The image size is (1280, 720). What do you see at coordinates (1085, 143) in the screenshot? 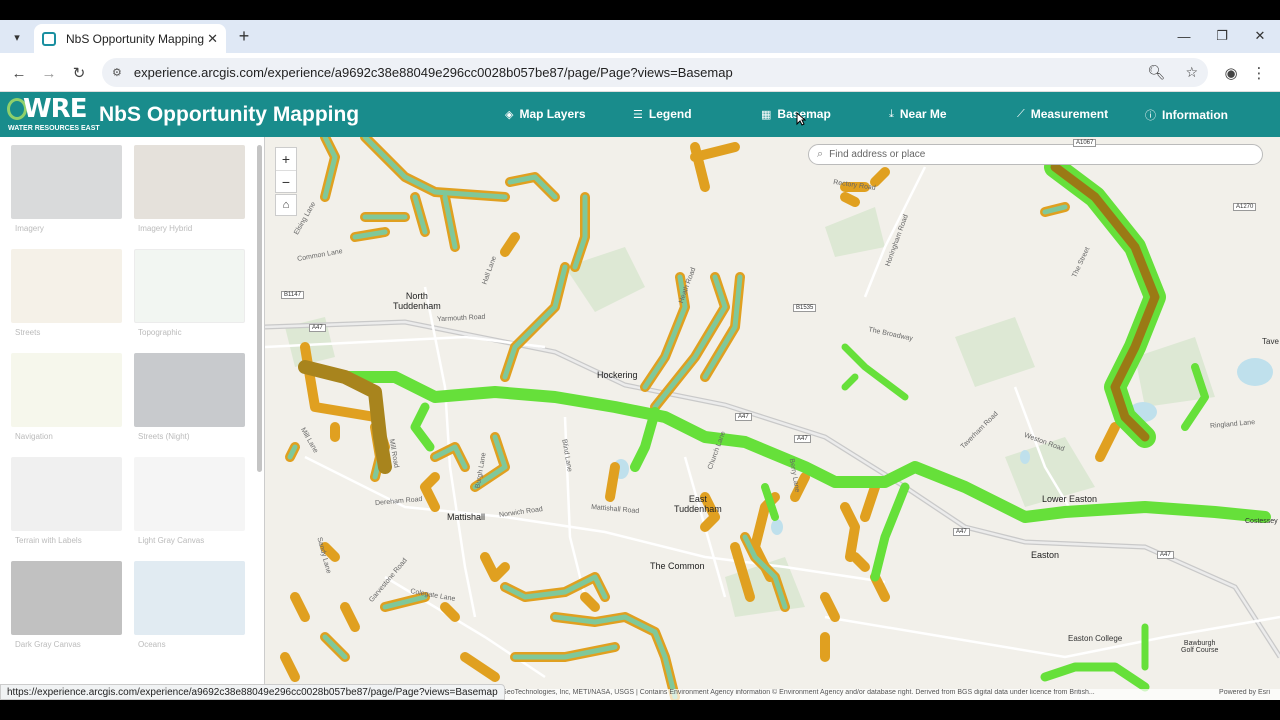
I see `road-shield: A1067` at bounding box center [1085, 143].